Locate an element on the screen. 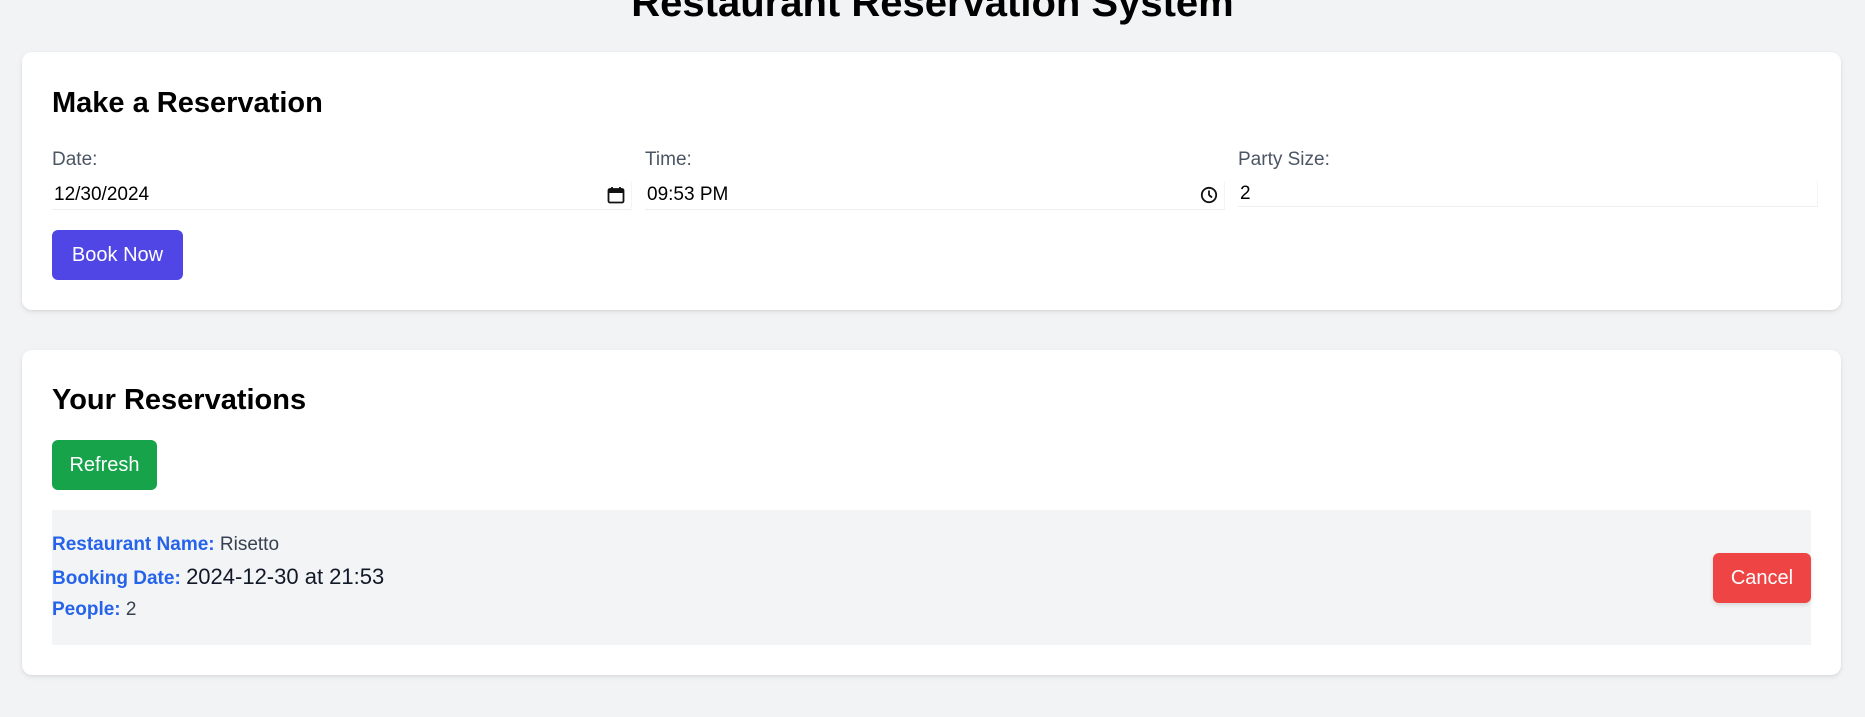 The width and height of the screenshot is (1865, 717). booking-date-value: 2024-12-30 at 21:53 is located at coordinates (285, 576).